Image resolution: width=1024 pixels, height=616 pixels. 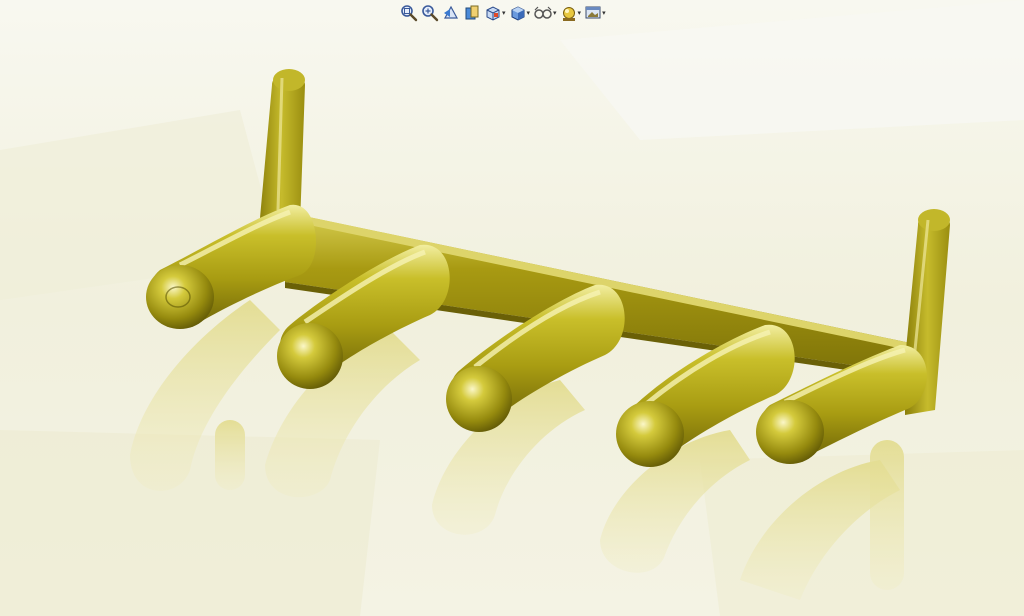 I want to click on section-view-icon, so click(x=472, y=12).